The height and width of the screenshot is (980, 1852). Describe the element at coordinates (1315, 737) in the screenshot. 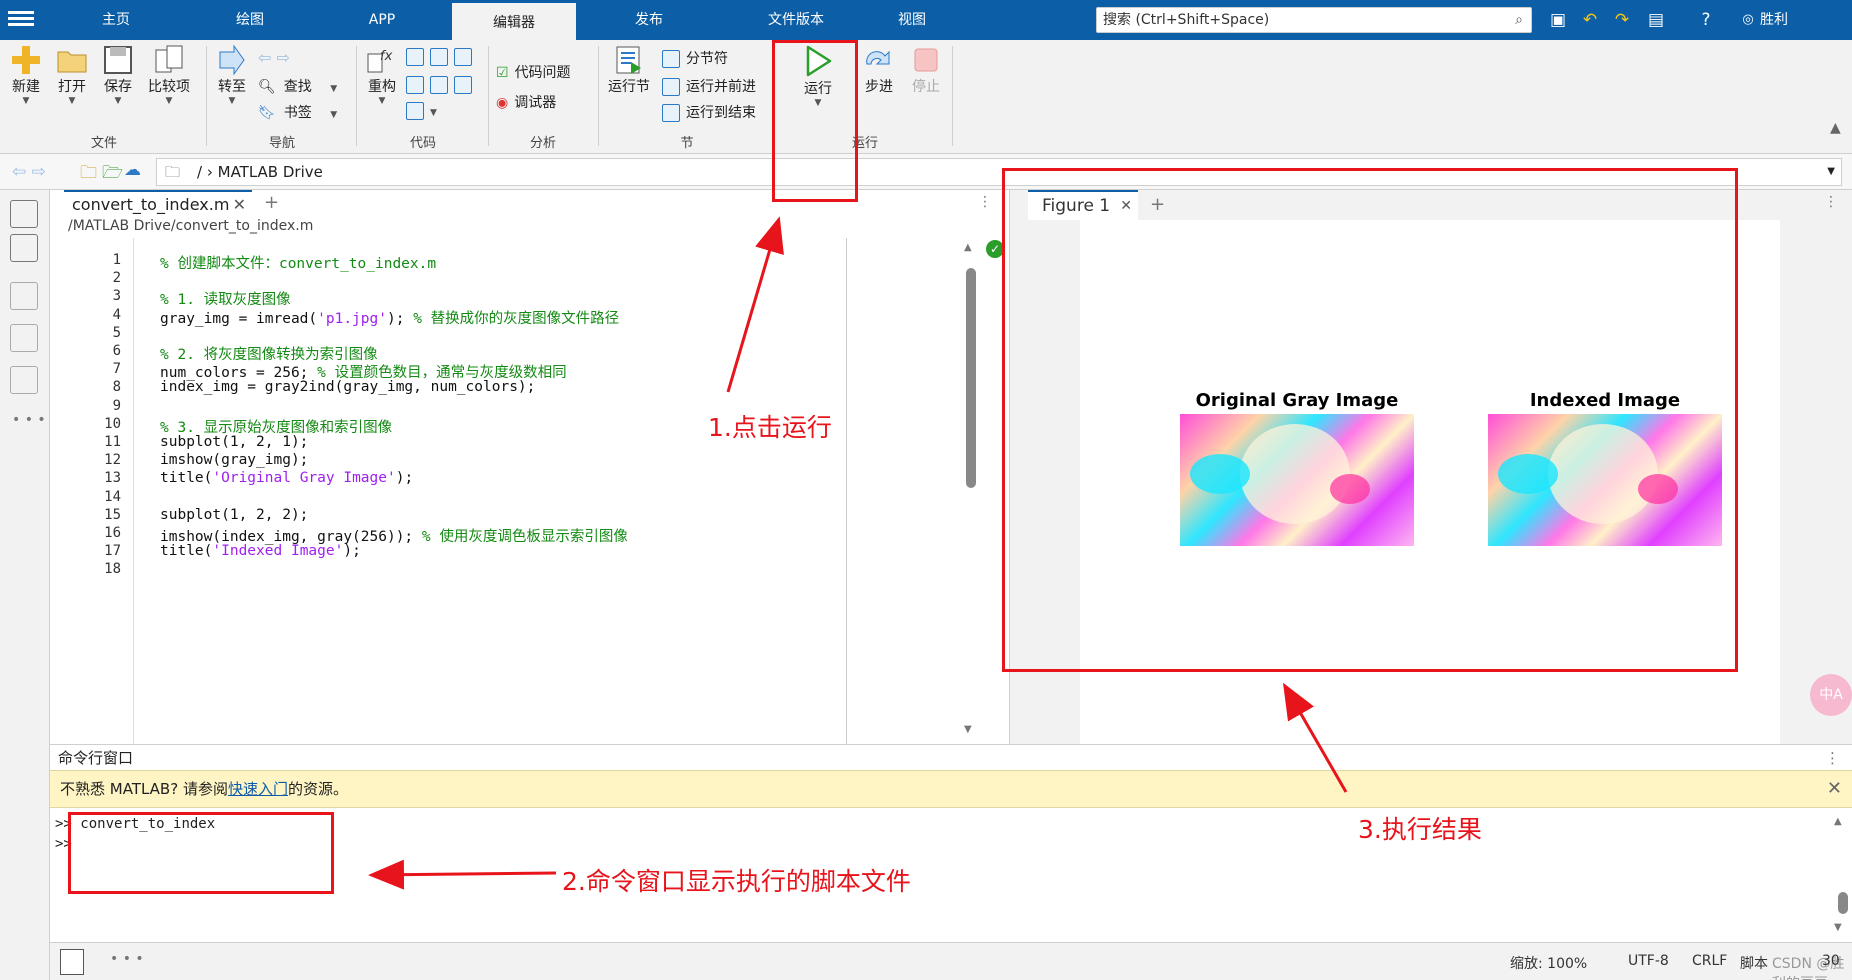

I see `arrow-to-figure` at that location.